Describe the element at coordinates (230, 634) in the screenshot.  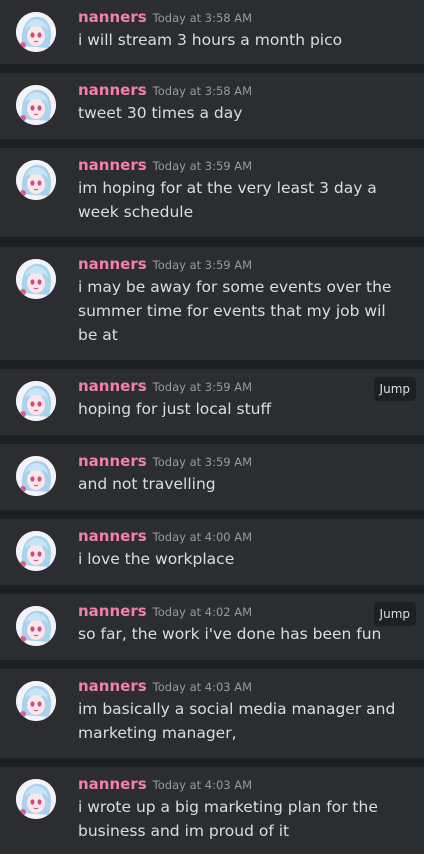
I see `message-text: so far, the work i've done has been fun` at that location.